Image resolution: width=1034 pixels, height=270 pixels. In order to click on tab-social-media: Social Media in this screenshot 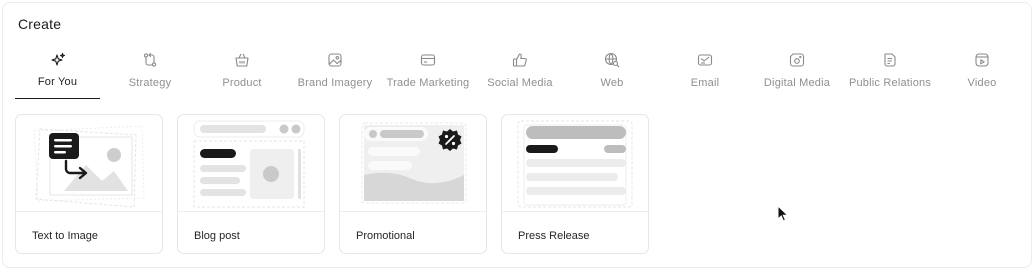, I will do `click(520, 74)`.